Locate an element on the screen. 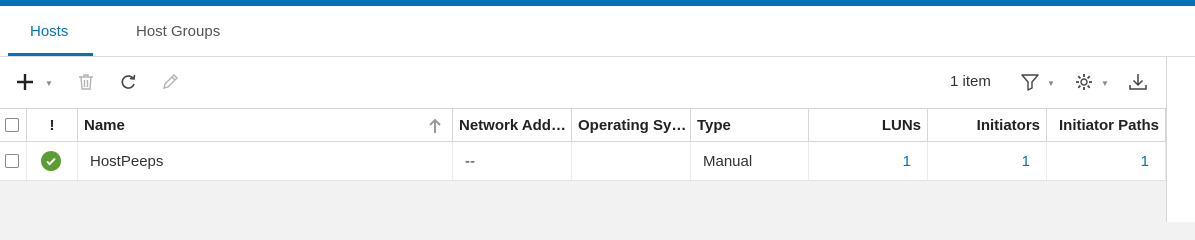 This screenshot has height=240, width=1195. status-ok-icon is located at coordinates (51, 161).